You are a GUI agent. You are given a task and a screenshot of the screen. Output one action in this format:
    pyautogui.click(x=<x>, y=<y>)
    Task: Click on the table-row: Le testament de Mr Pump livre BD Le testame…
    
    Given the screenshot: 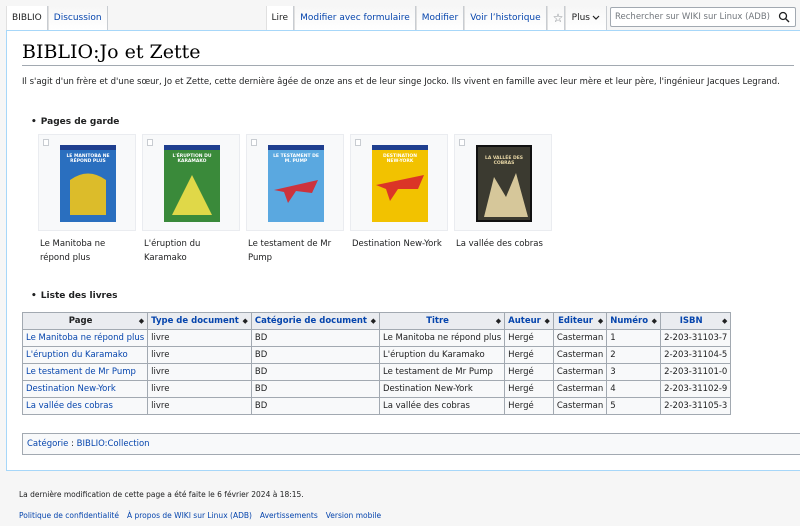 What is the action you would take?
    pyautogui.click(x=376, y=372)
    